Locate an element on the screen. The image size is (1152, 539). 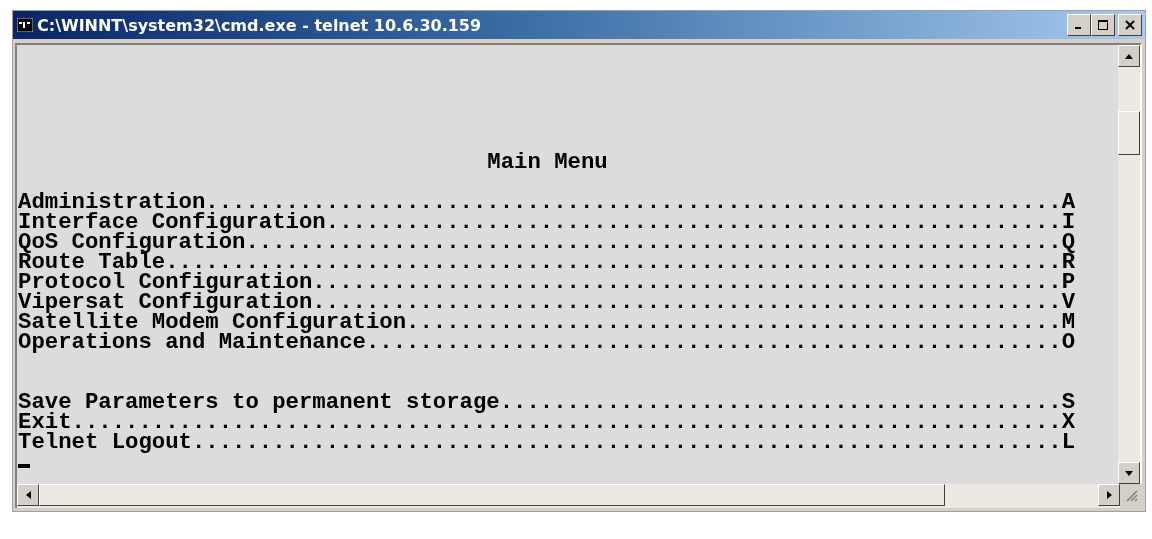
minimize-icon is located at coordinates (1078, 28).